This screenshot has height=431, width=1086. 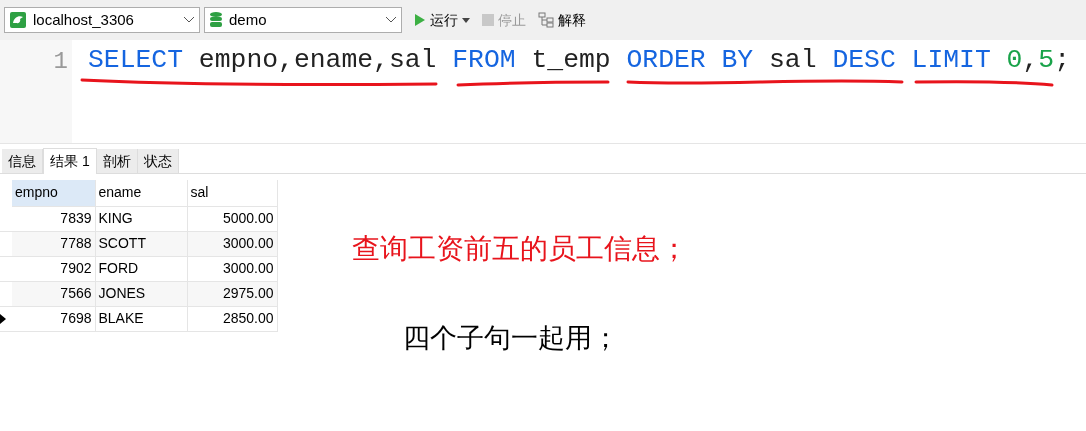 What do you see at coordinates (22, 161) in the screenshot?
I see `result-tab: 信息` at bounding box center [22, 161].